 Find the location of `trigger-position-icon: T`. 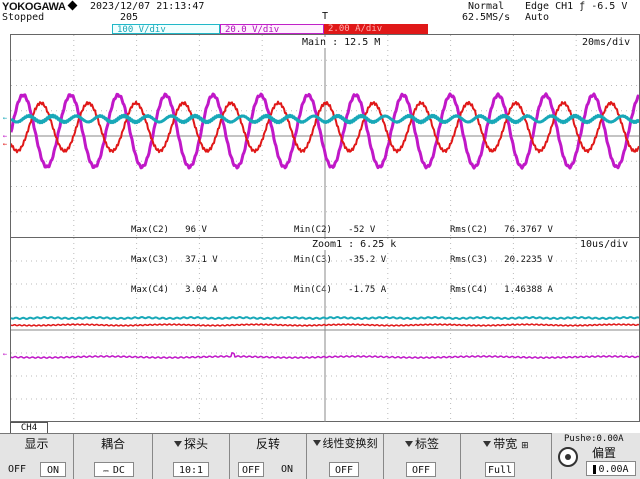

trigger-position-icon: T is located at coordinates (325, 16).